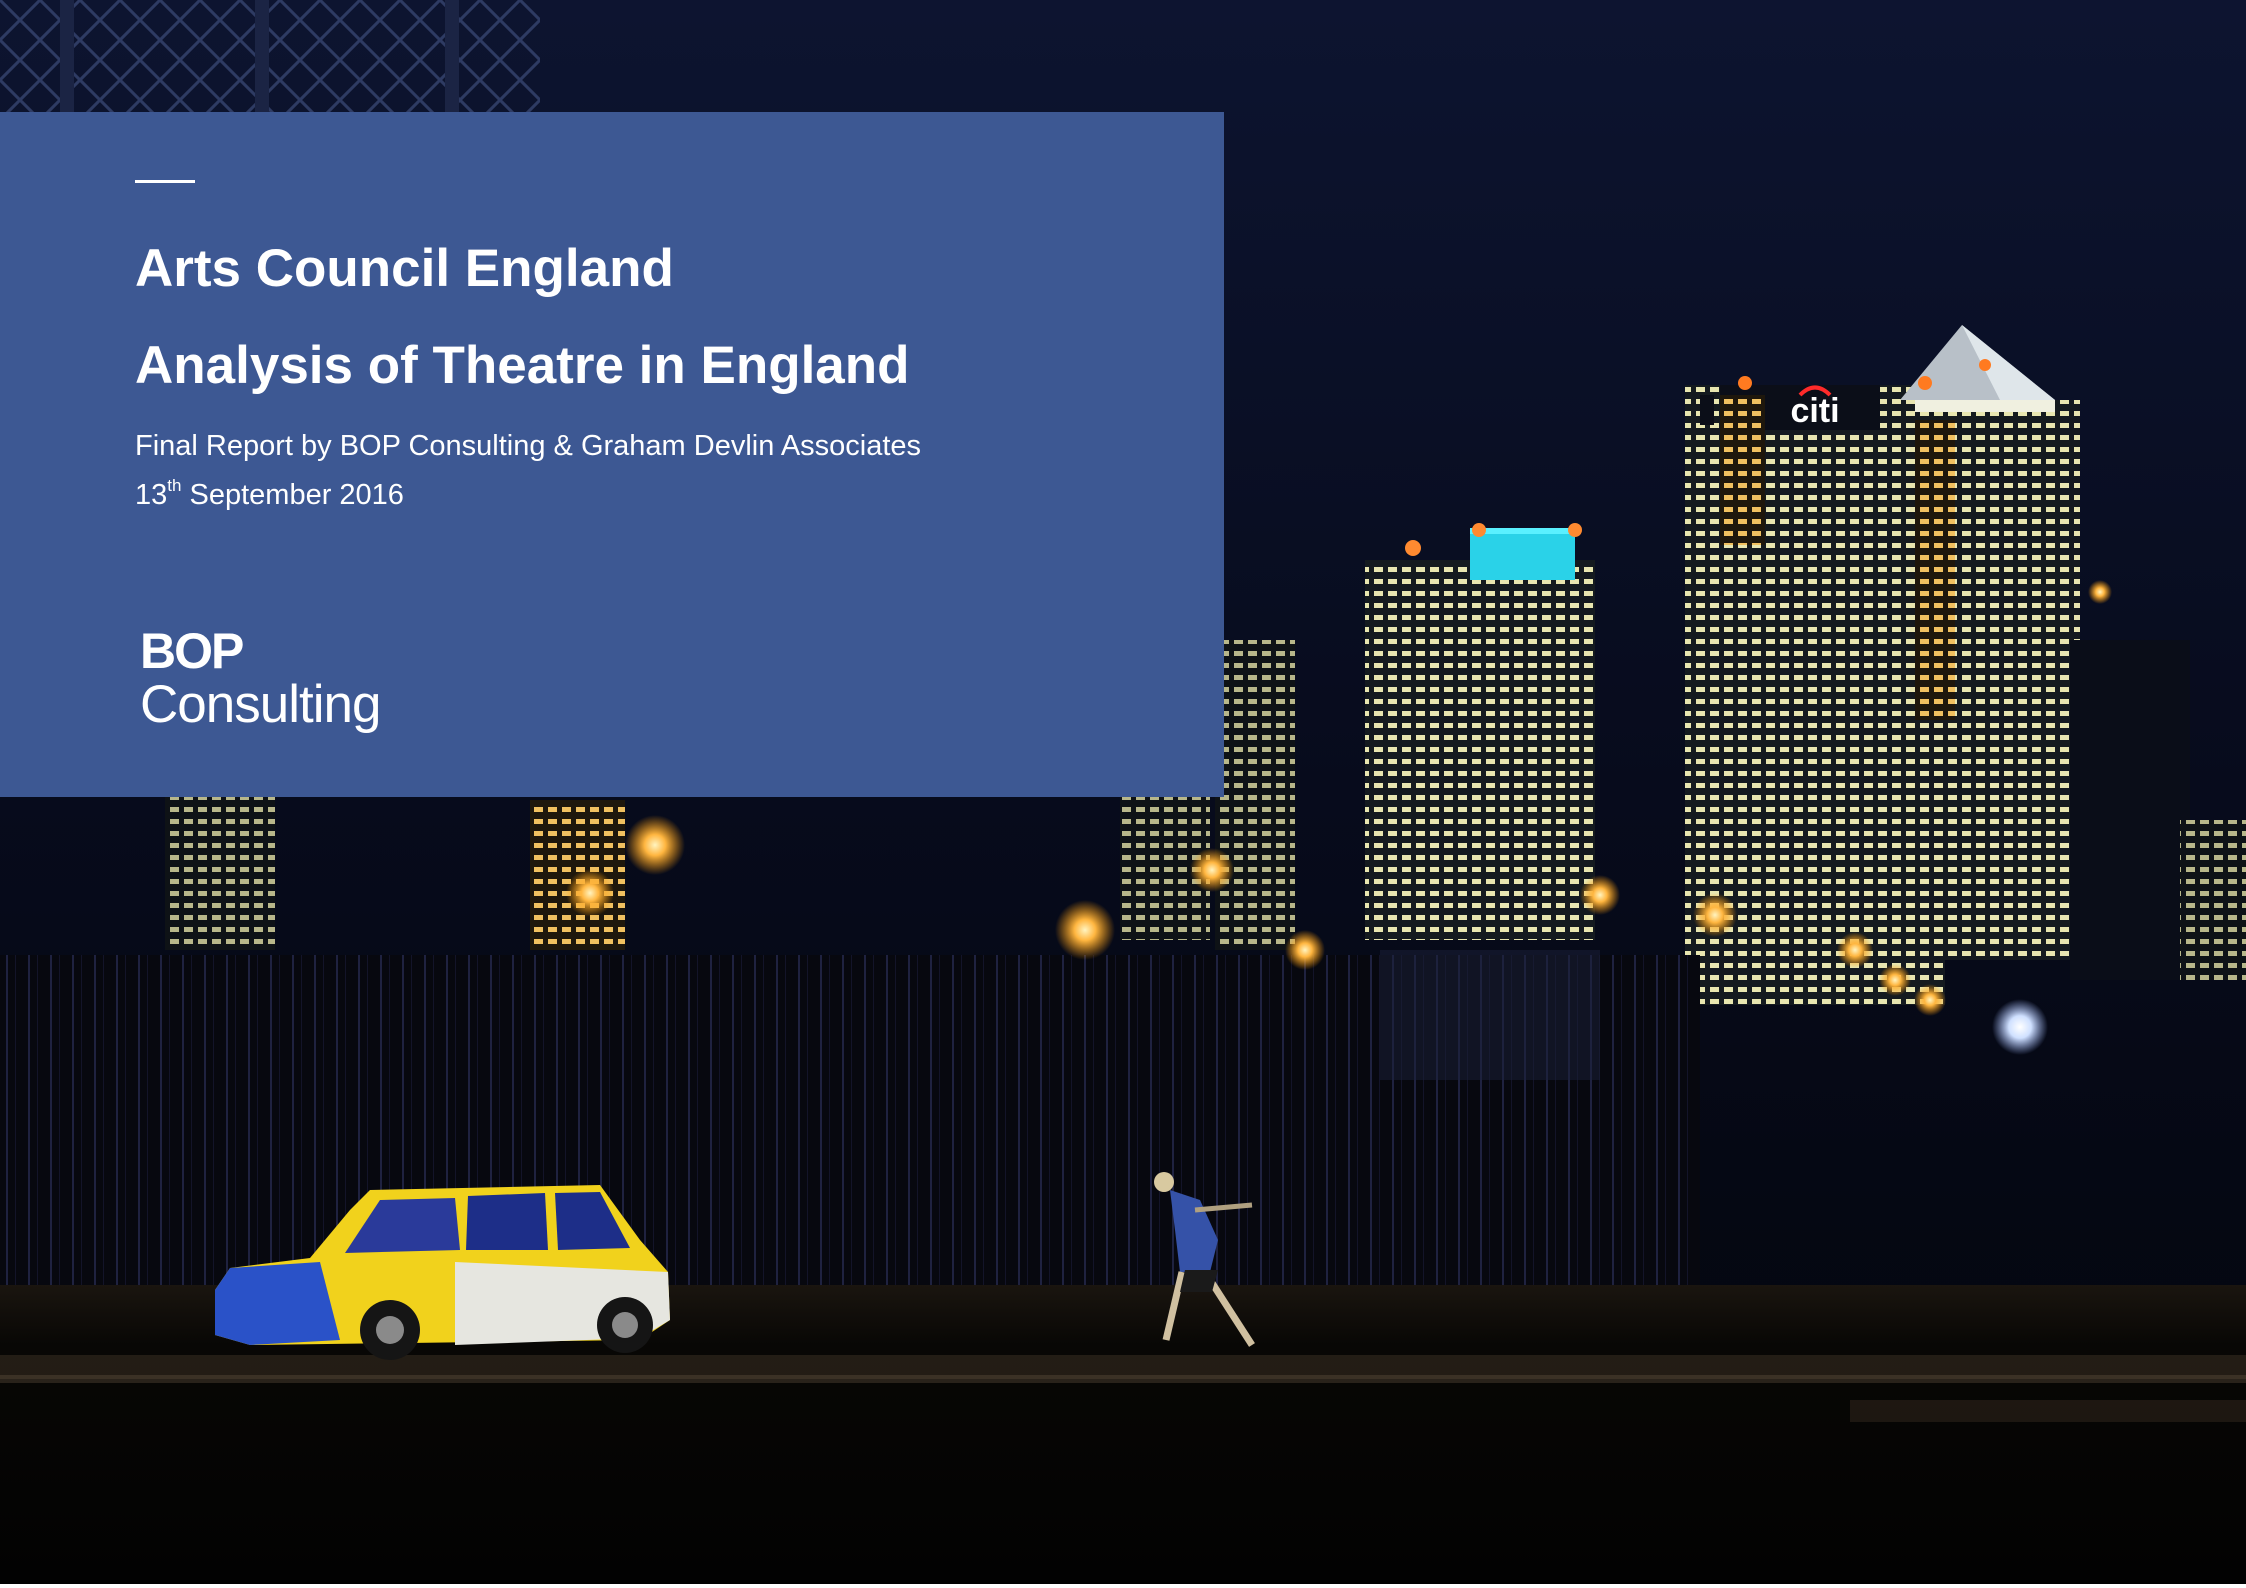 This screenshot has height=1588, width=2246. I want to click on report-date: 13th September 2016, so click(269, 494).